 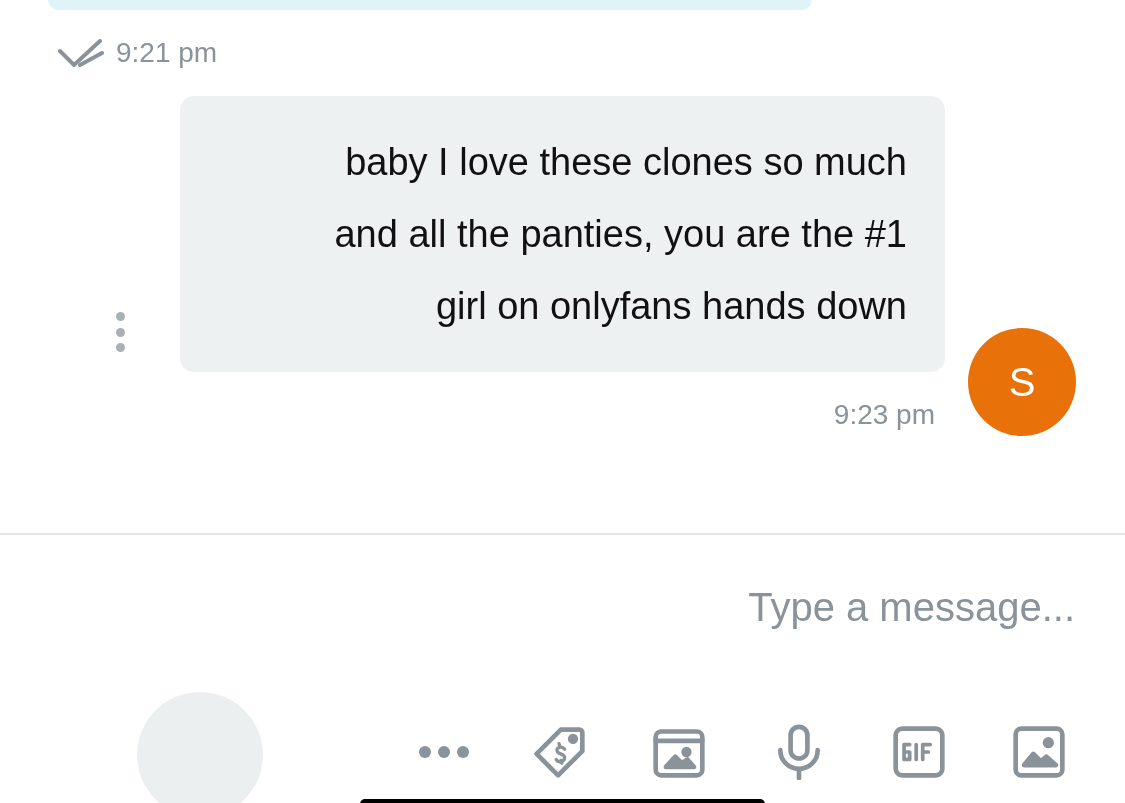 I want to click on message-time: 9:23 pm, so click(x=884, y=415).